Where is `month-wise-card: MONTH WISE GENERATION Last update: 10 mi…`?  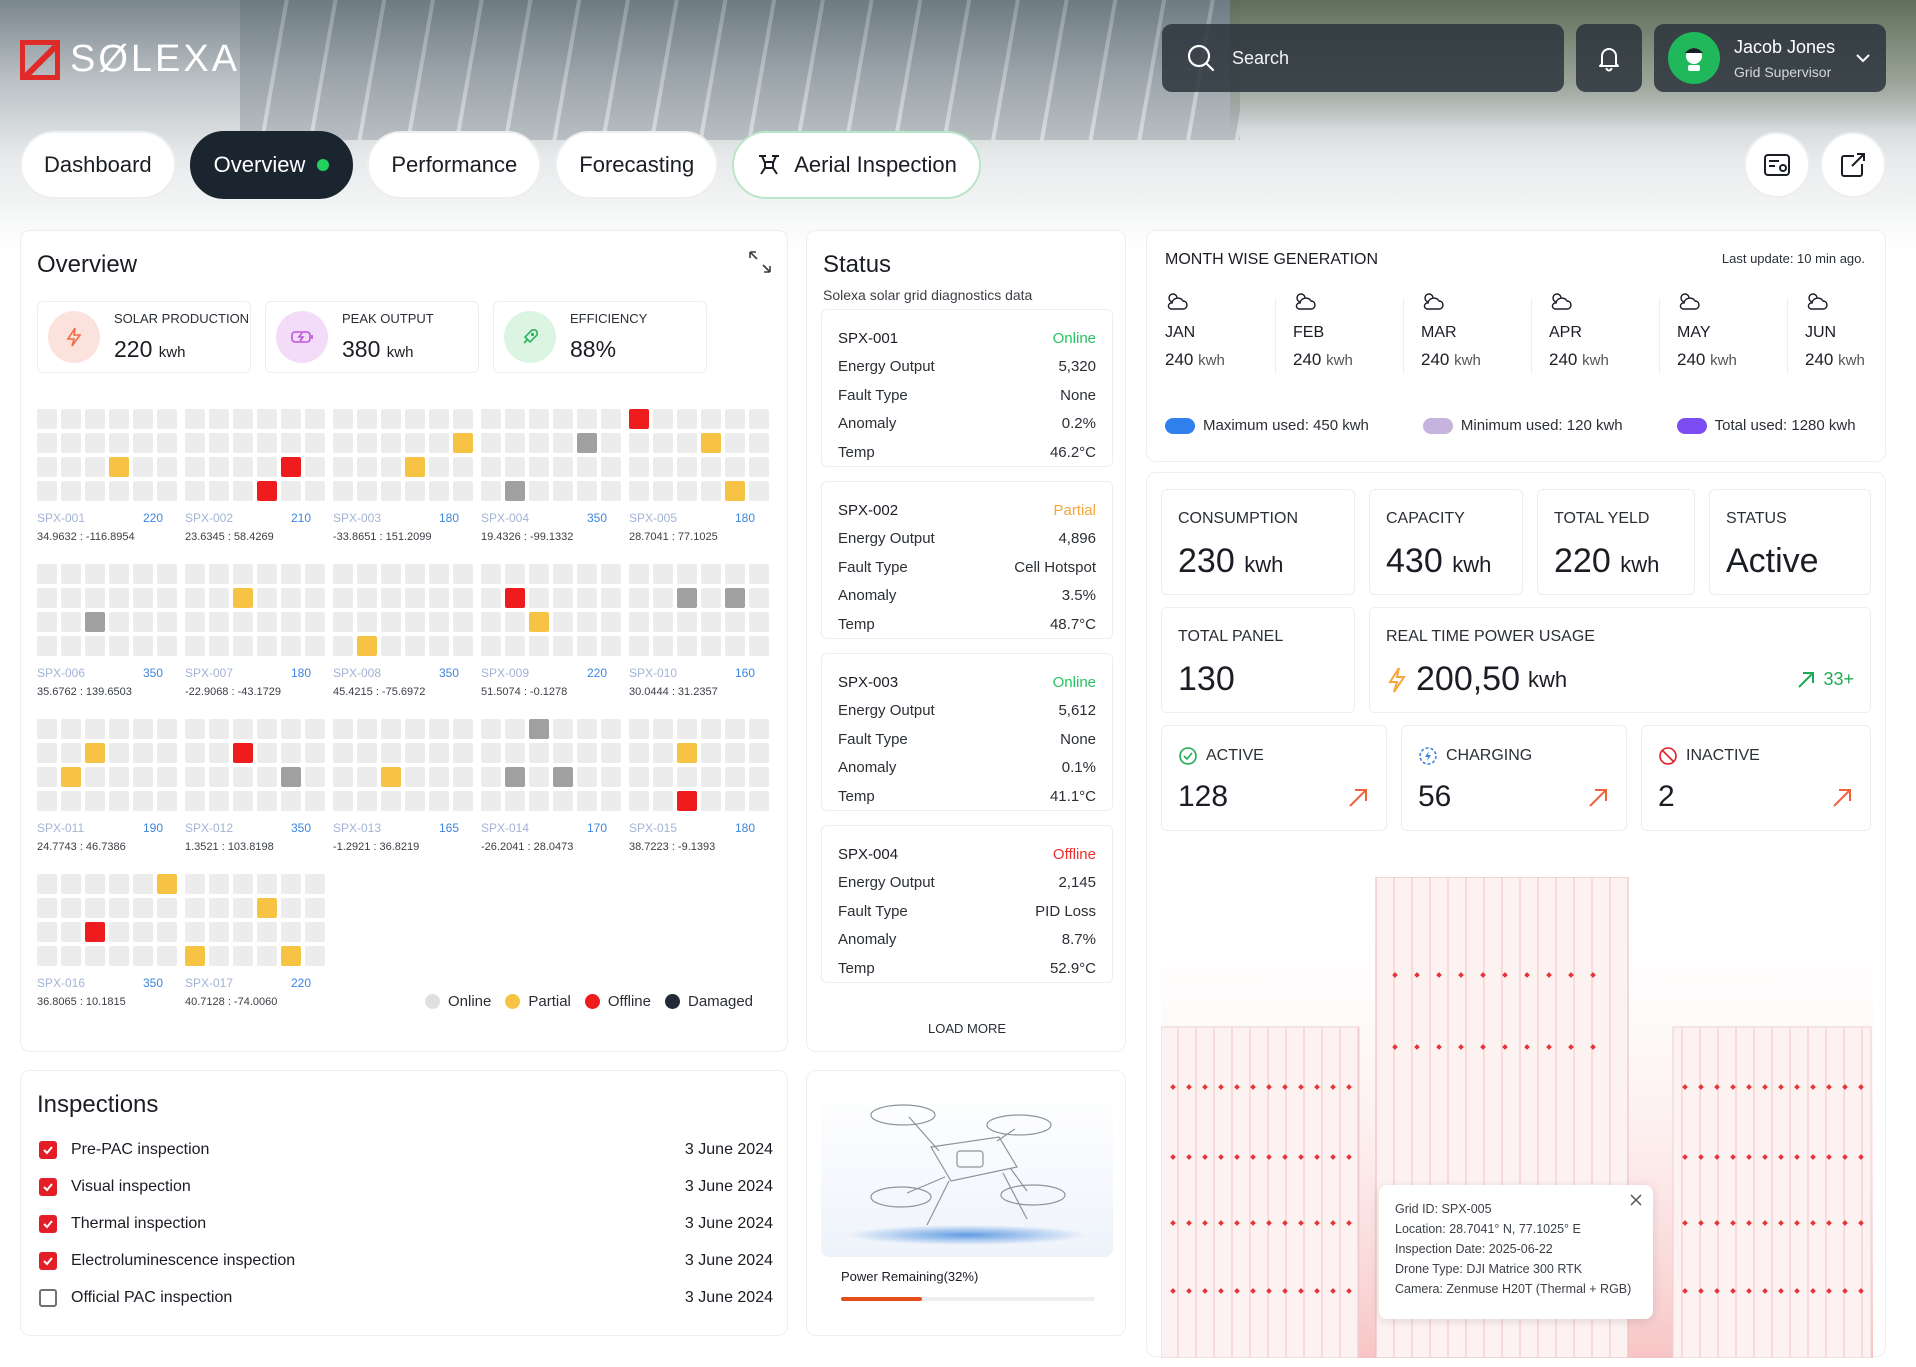 month-wise-card: MONTH WISE GENERATION Last update: 10 mi… is located at coordinates (1516, 346).